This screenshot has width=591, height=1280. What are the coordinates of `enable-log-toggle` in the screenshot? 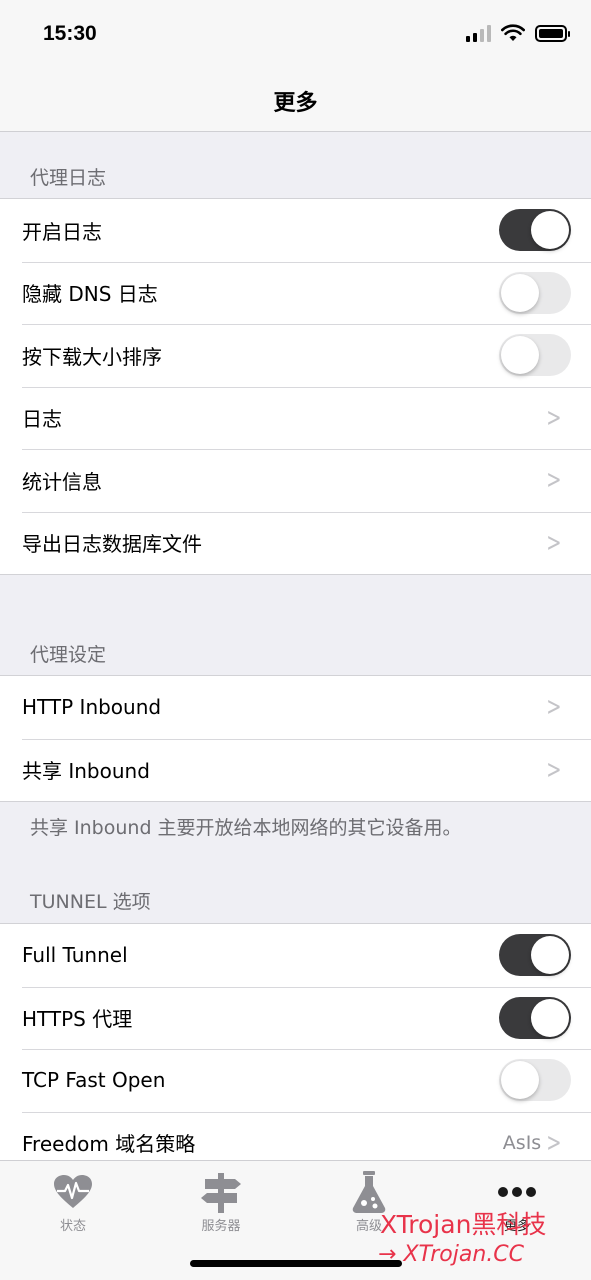 It's located at (535, 230).